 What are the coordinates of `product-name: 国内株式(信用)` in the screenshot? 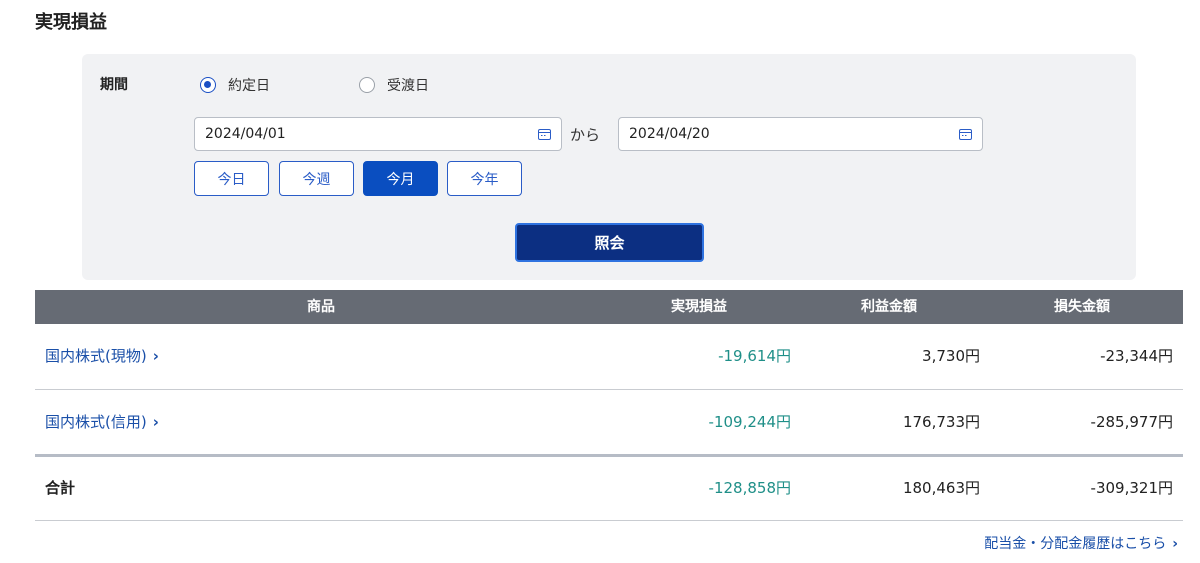 It's located at (96, 422).